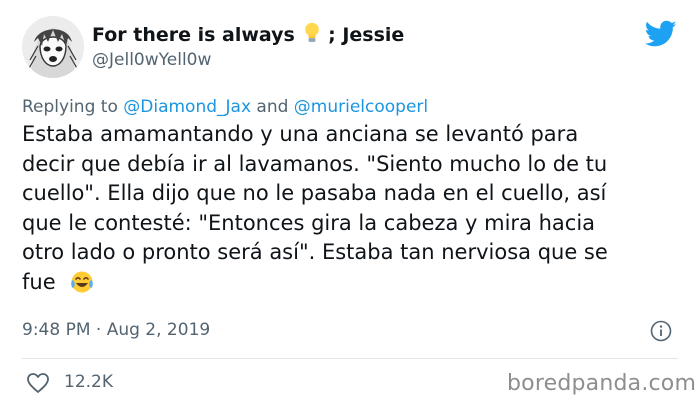 This screenshot has width=700, height=412. I want to click on avatar-illustration, so click(53, 47).